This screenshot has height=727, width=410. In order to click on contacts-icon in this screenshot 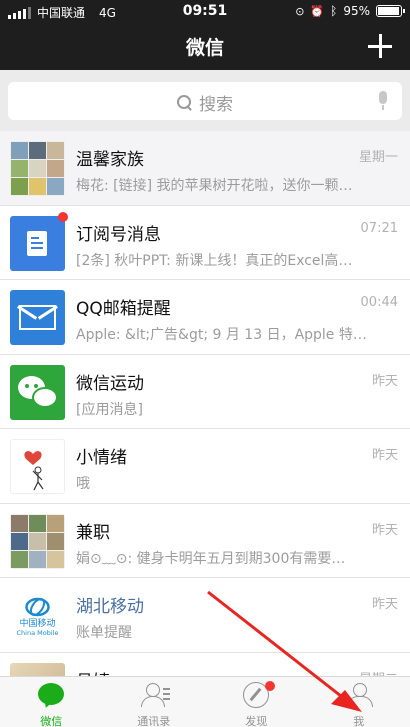, I will do `click(155, 695)`.